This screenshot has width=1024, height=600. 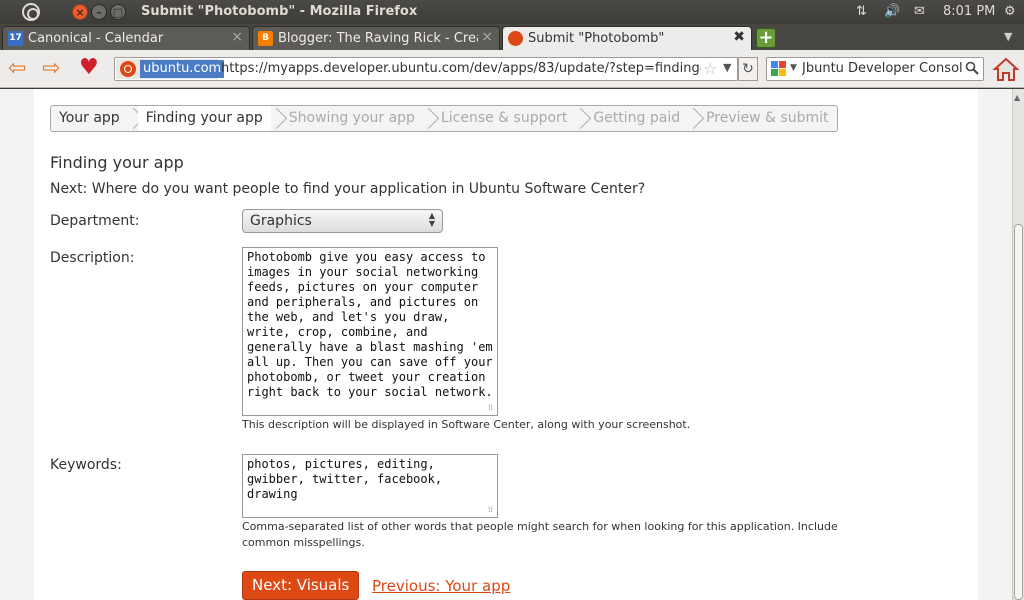 What do you see at coordinates (431, 219) in the screenshot?
I see `select-arrows-icon: ▲ ▼` at bounding box center [431, 219].